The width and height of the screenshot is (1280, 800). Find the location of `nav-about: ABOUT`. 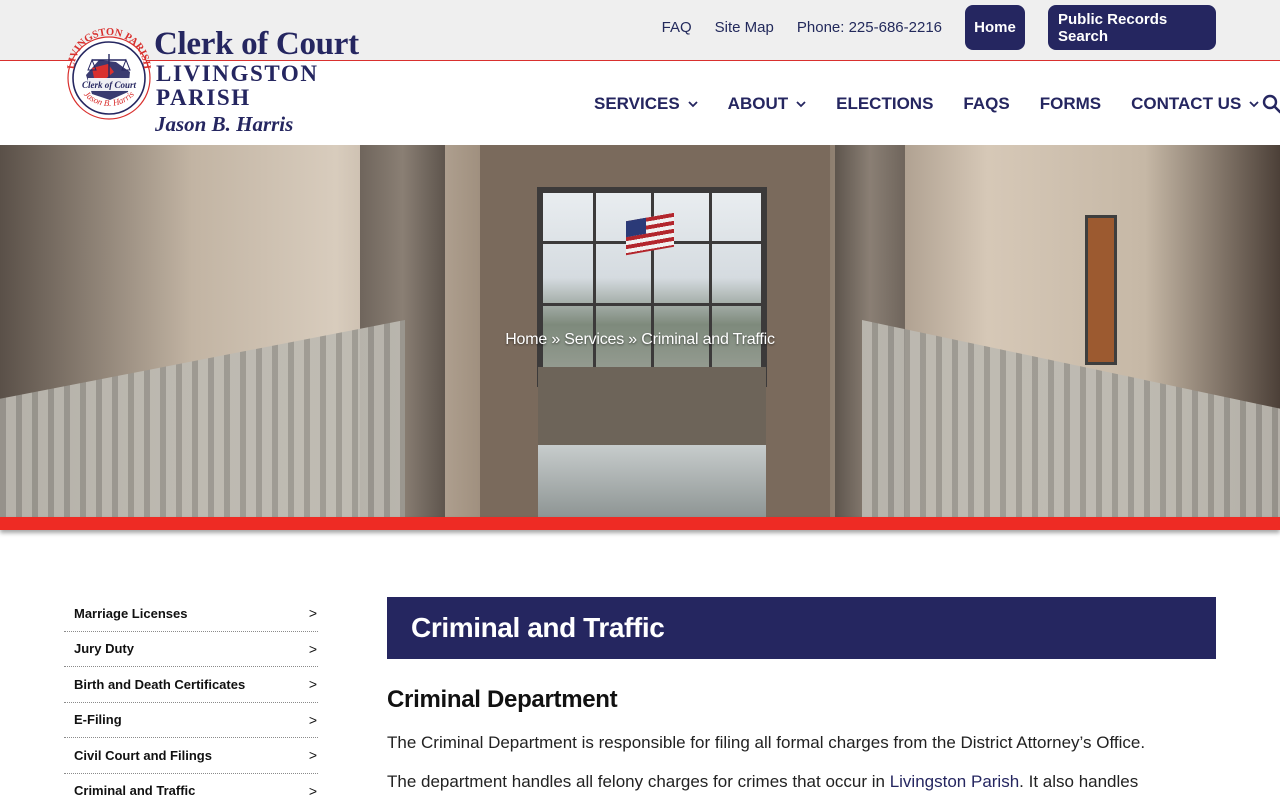

nav-about: ABOUT is located at coordinates (767, 104).